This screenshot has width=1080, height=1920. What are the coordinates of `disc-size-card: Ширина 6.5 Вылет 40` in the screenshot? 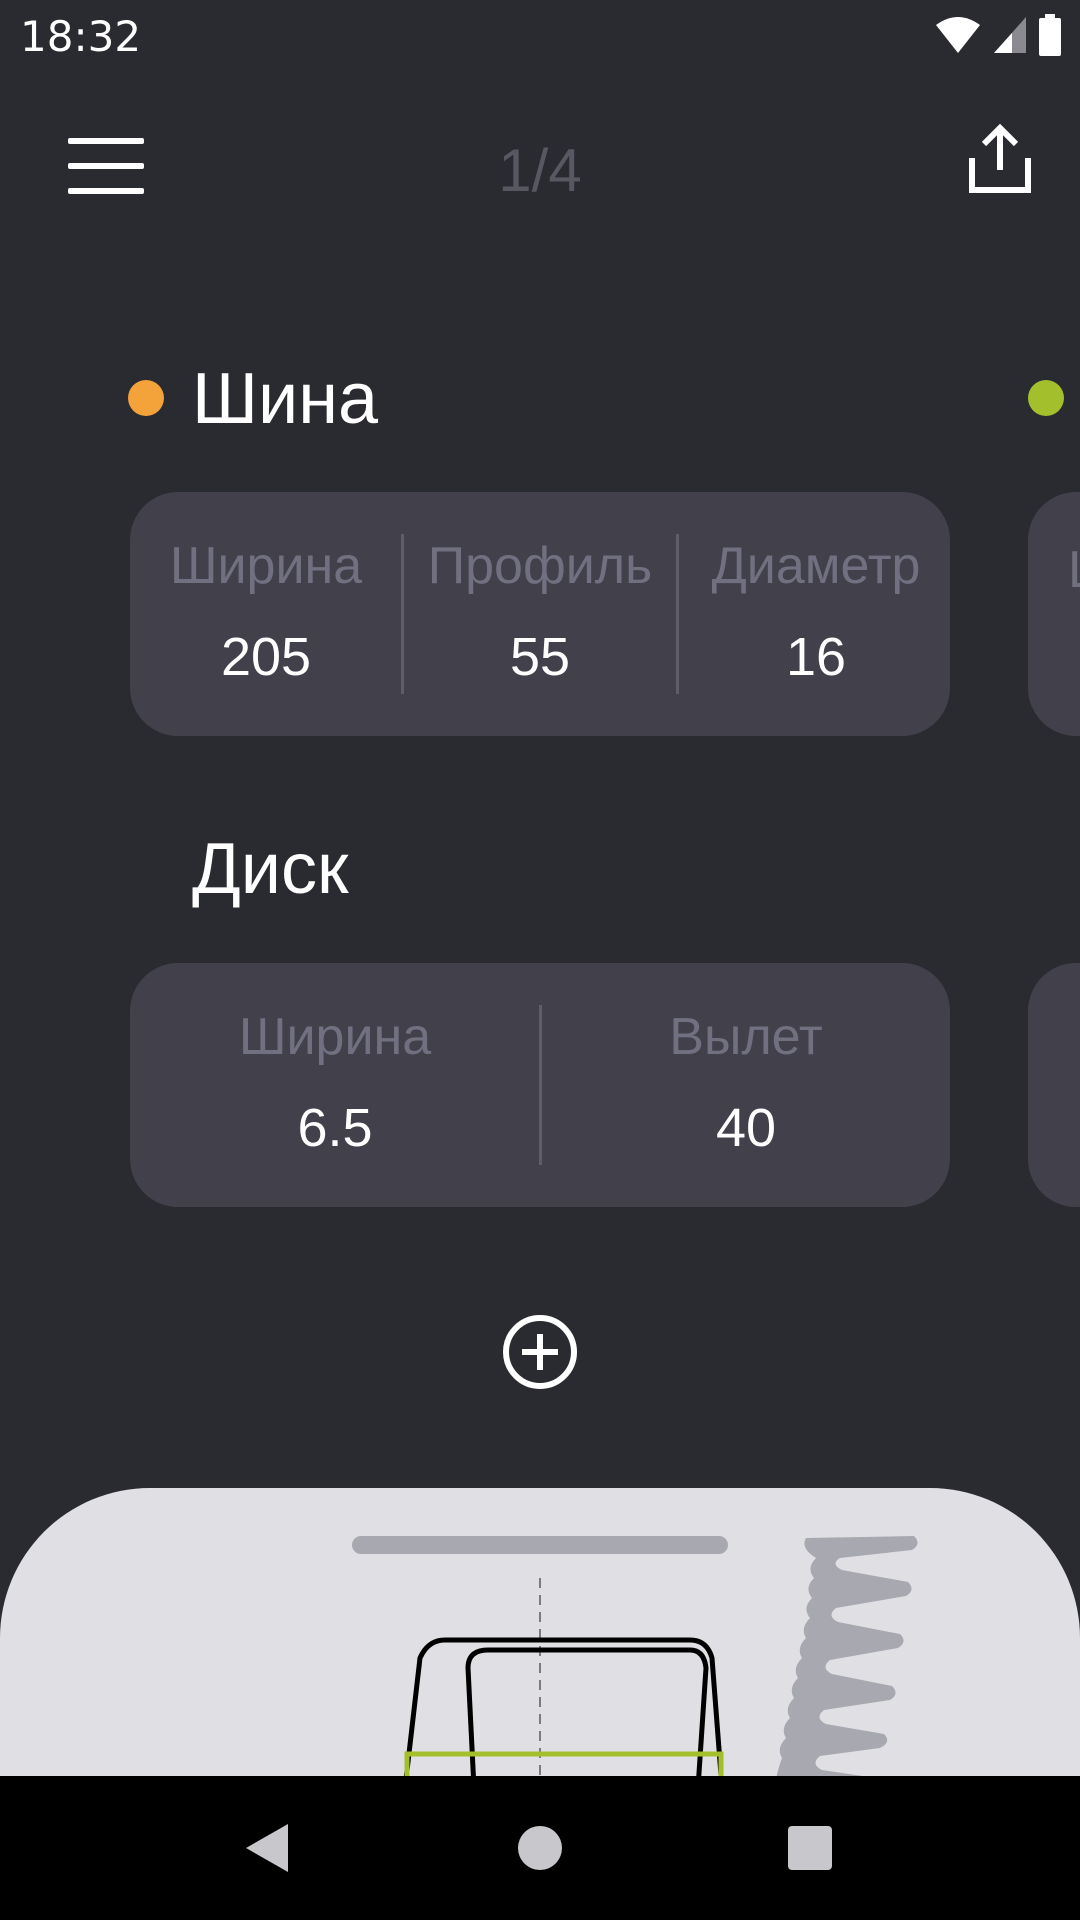 It's located at (540, 1085).